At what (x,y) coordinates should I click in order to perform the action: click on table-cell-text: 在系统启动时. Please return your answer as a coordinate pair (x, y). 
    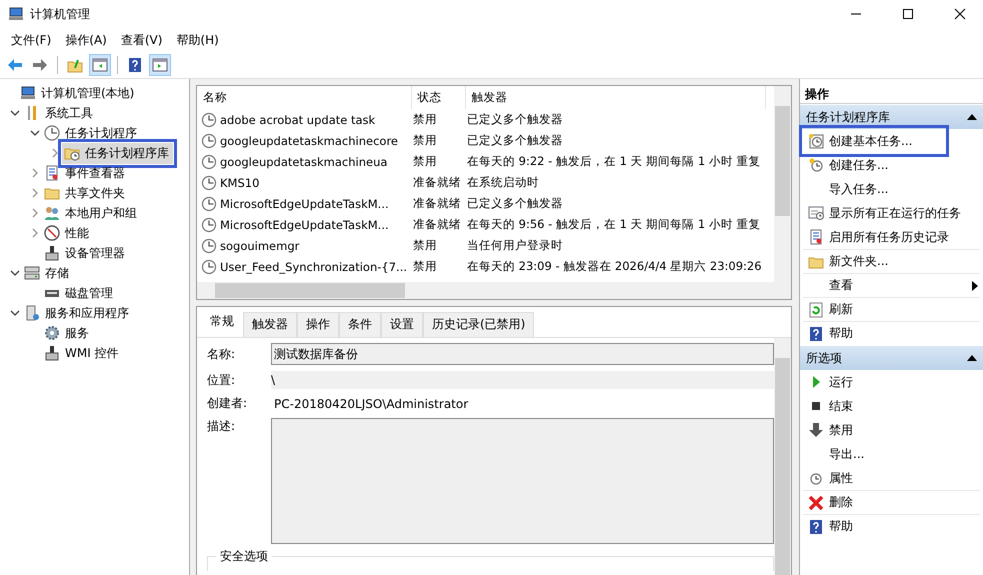
    Looking at the image, I should click on (503, 182).